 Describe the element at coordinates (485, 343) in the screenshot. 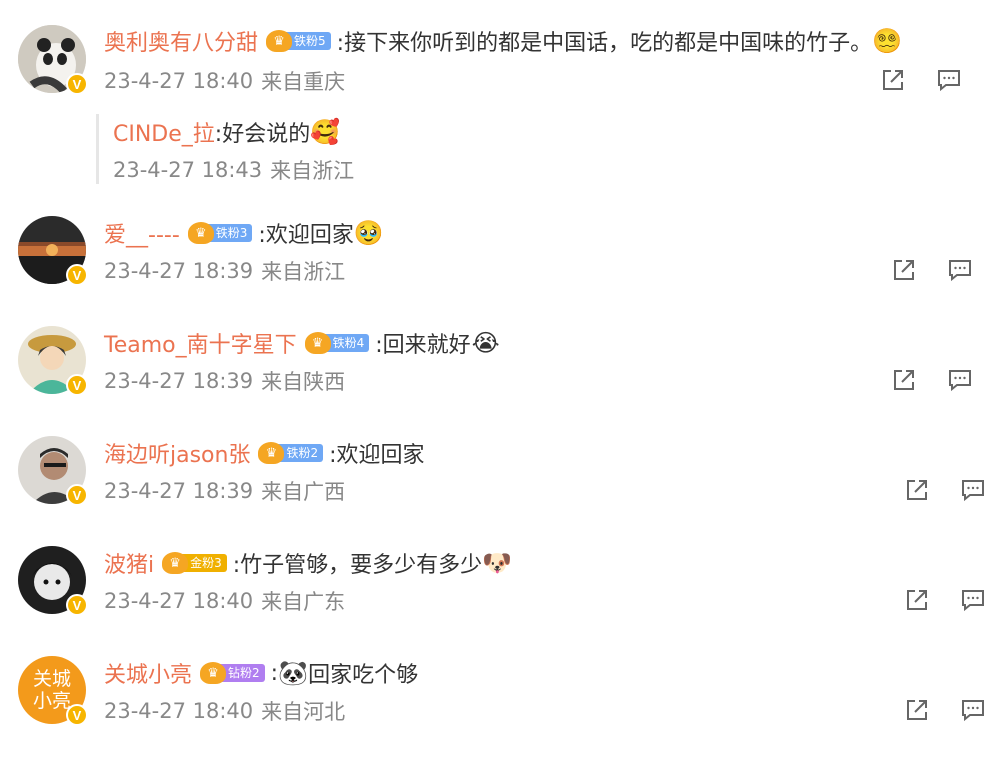

I see `crying-face-emoji-icon: 😭` at that location.